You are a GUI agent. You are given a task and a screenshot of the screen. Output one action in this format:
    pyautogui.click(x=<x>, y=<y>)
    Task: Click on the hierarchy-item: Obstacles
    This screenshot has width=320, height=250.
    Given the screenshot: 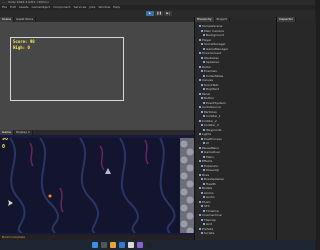 What is the action you would take?
    pyautogui.click(x=210, y=58)
    